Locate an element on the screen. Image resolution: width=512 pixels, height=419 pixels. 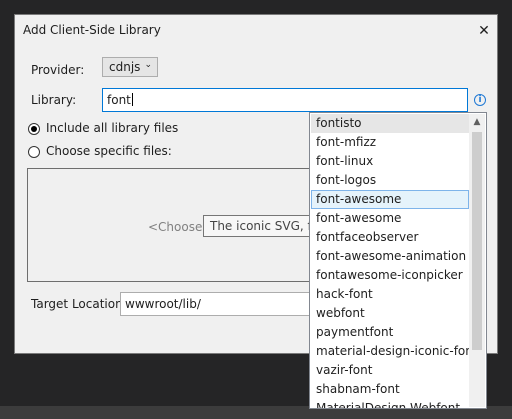
suggestion-item: hack-font is located at coordinates (390, 294).